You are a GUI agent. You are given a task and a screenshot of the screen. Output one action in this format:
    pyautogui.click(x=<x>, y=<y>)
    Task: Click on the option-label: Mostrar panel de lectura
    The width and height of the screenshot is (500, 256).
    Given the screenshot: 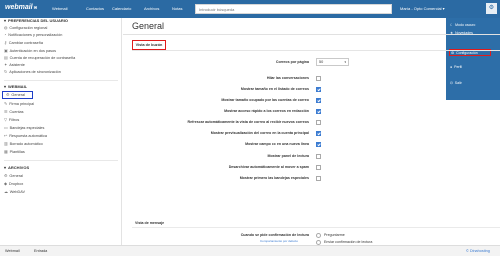 What is the action you would take?
    pyautogui.click(x=288, y=156)
    